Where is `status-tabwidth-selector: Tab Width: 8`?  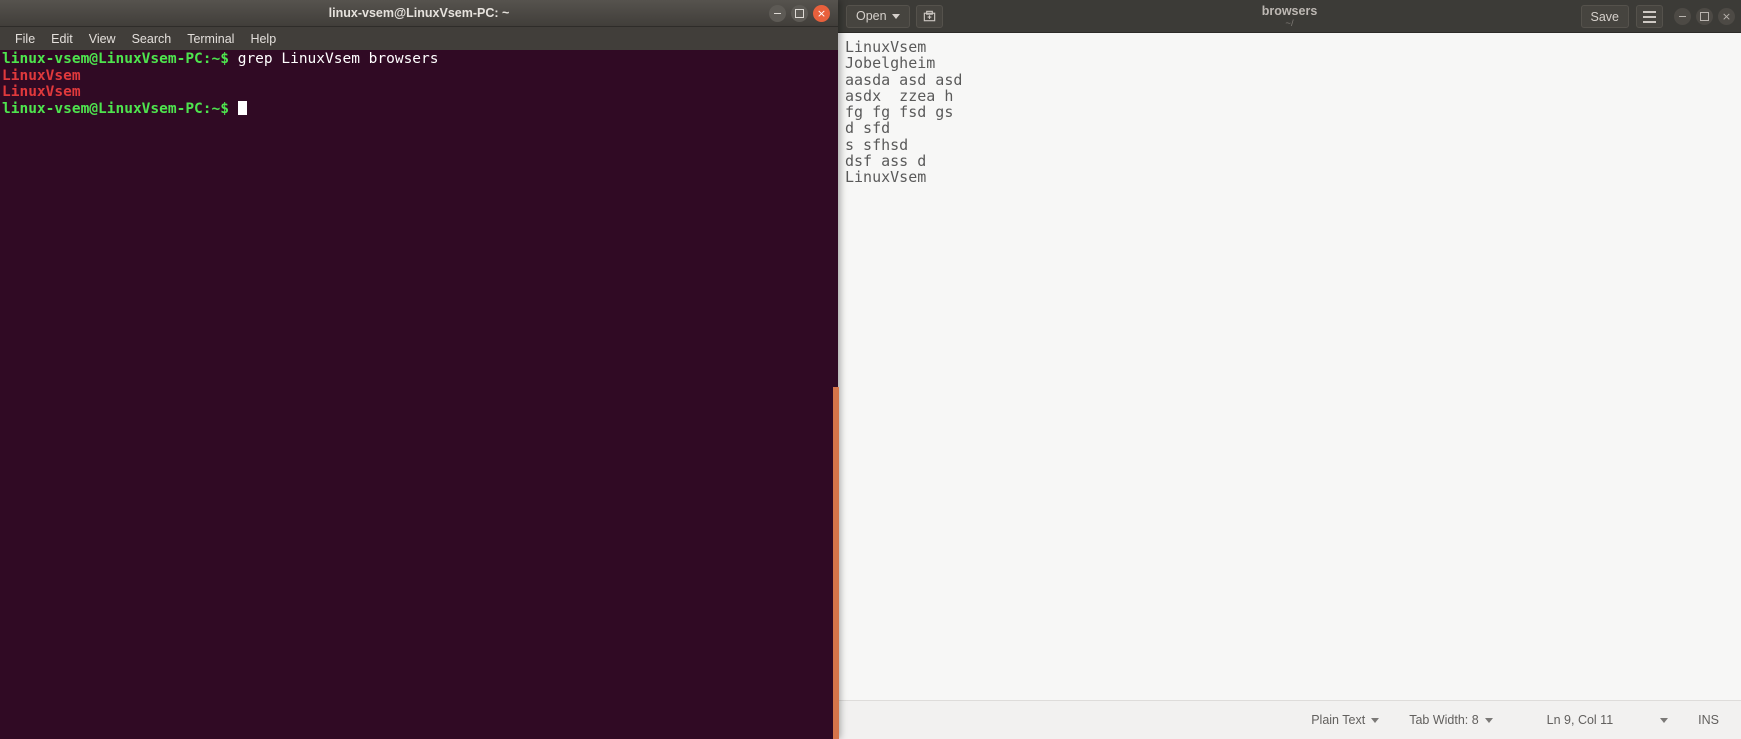 status-tabwidth-selector: Tab Width: 8 is located at coordinates (1451, 720).